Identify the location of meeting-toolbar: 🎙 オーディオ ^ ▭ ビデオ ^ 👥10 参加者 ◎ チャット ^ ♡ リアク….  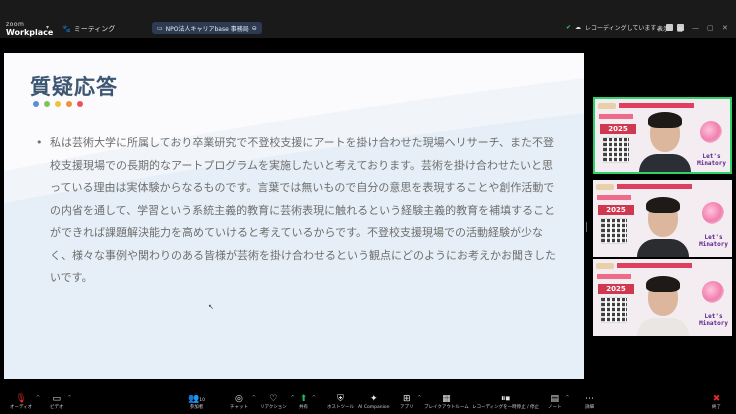
(368, 404).